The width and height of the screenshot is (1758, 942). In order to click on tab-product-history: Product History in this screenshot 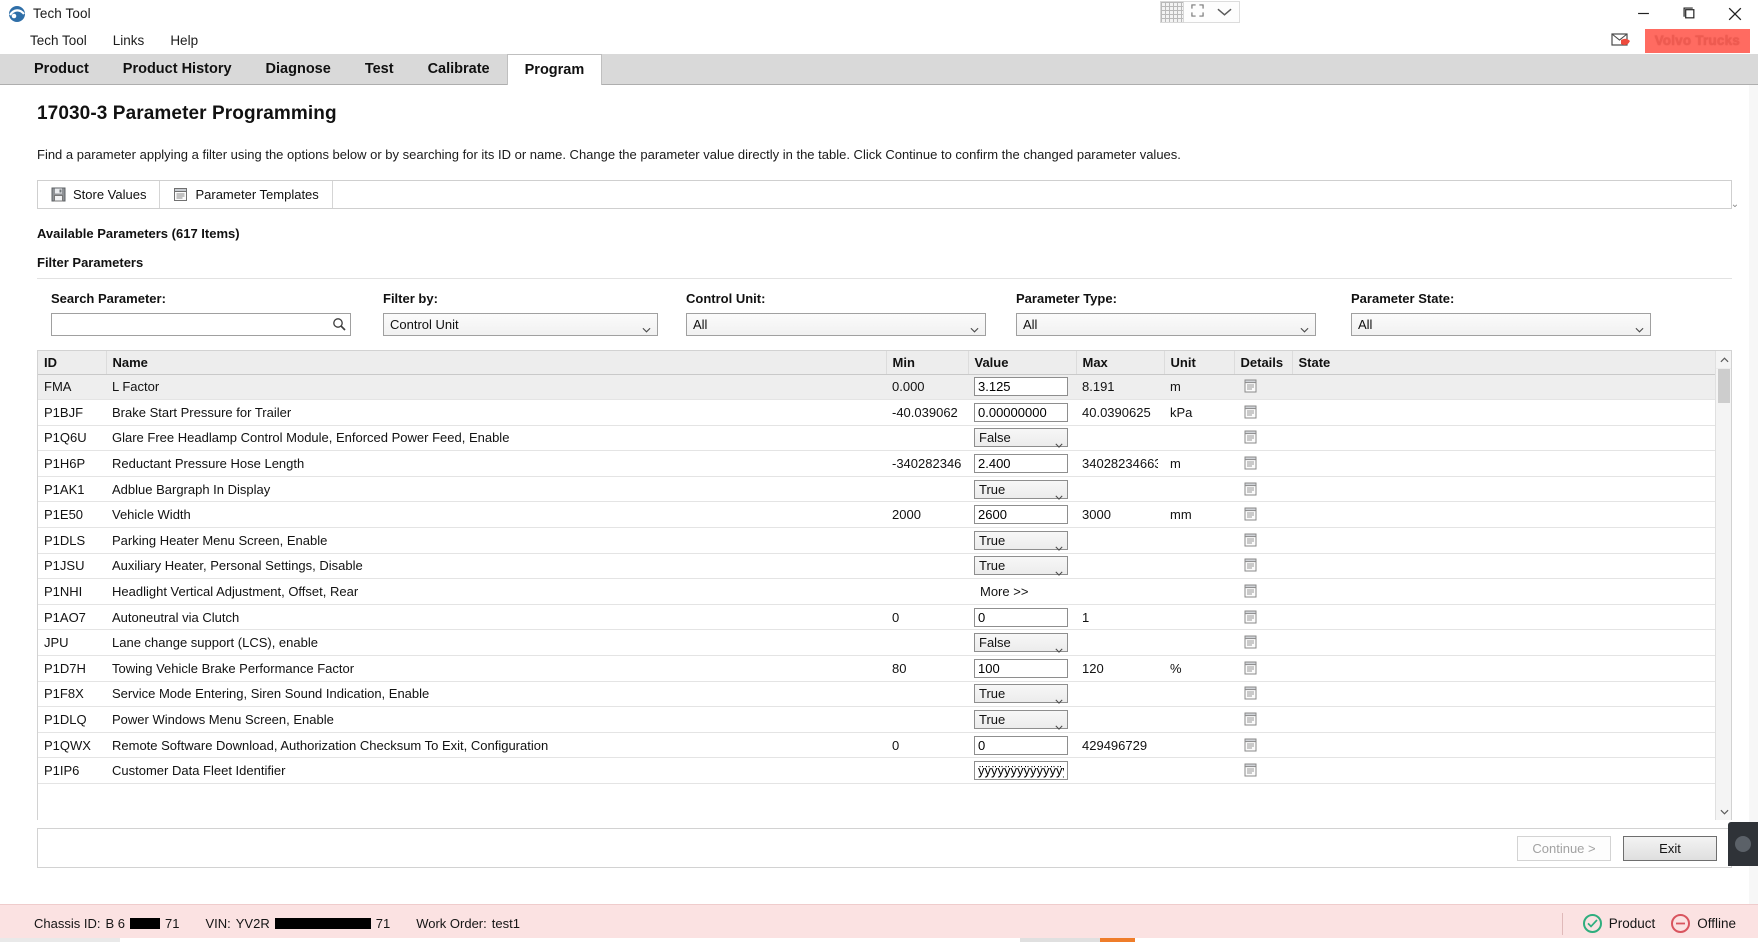, I will do `click(177, 69)`.